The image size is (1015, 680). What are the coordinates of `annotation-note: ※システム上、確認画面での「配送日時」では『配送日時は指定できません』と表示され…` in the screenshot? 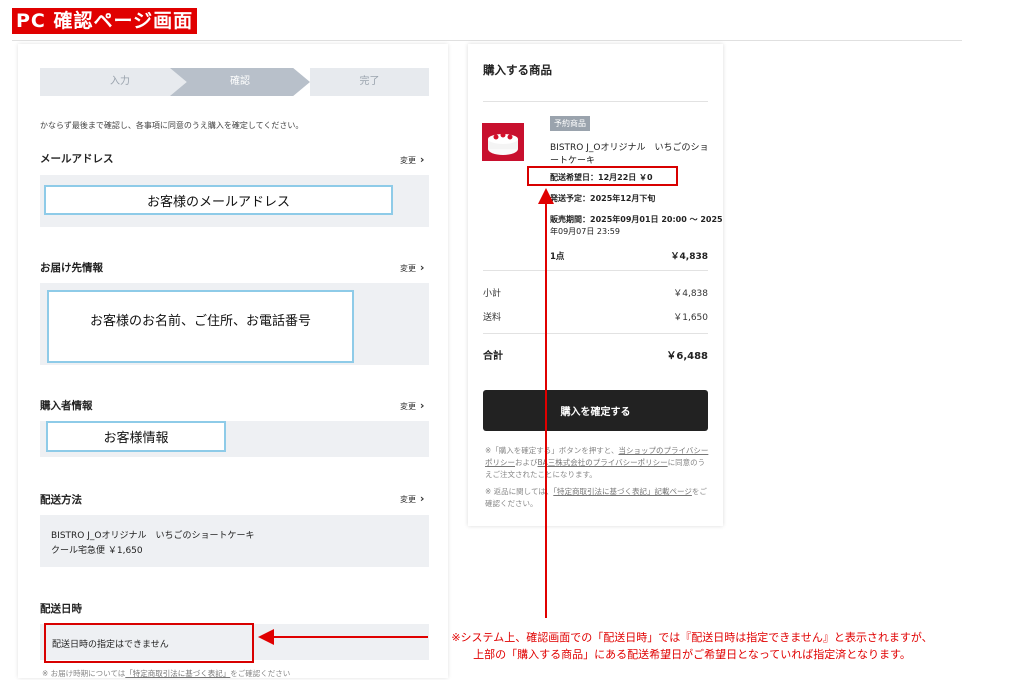 It's located at (692, 646).